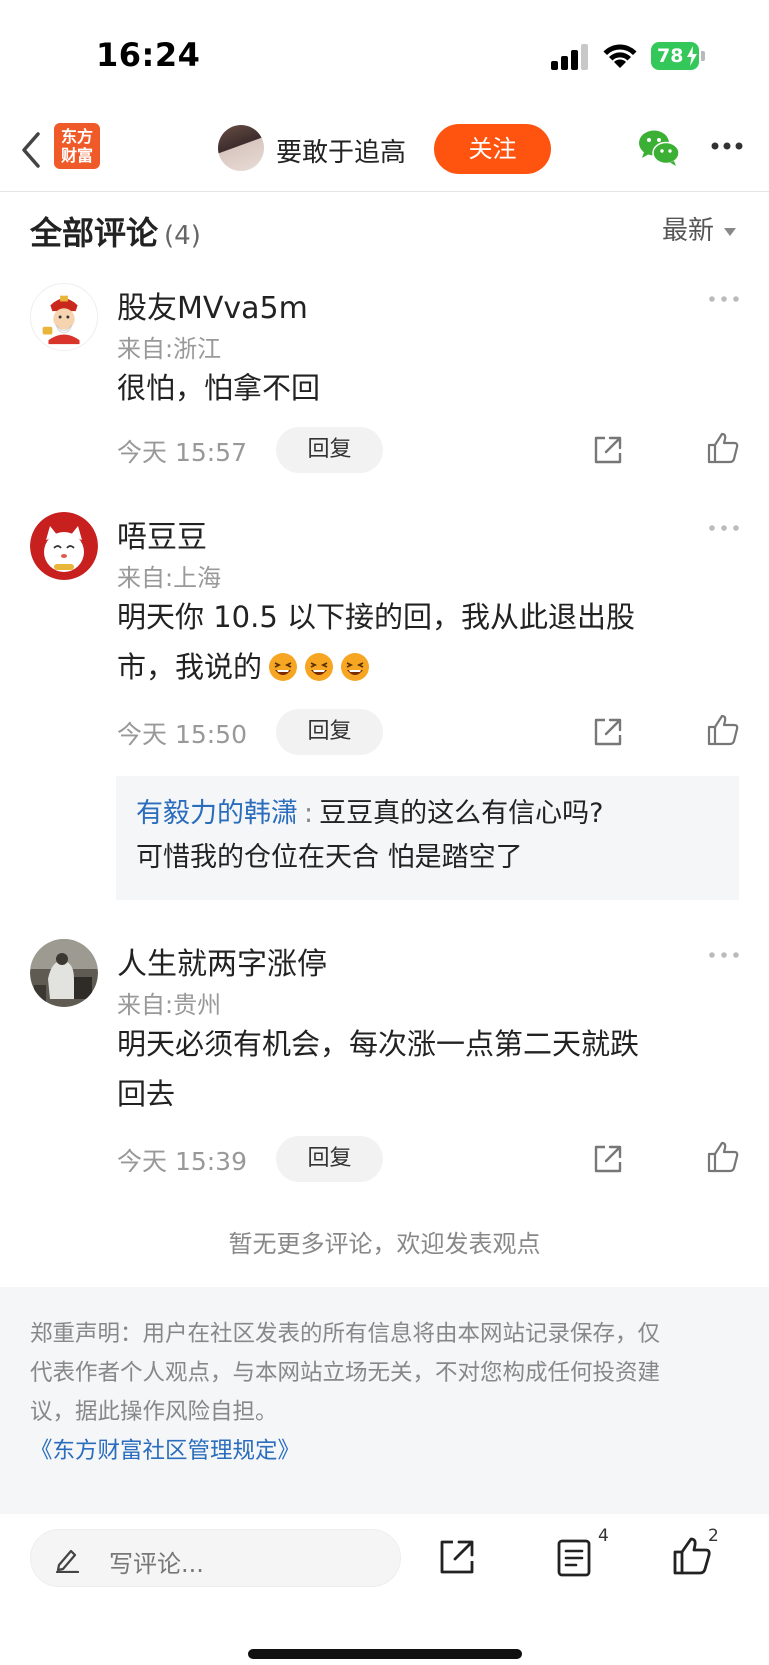  I want to click on comments-count-badge: 4, so click(603, 1536).